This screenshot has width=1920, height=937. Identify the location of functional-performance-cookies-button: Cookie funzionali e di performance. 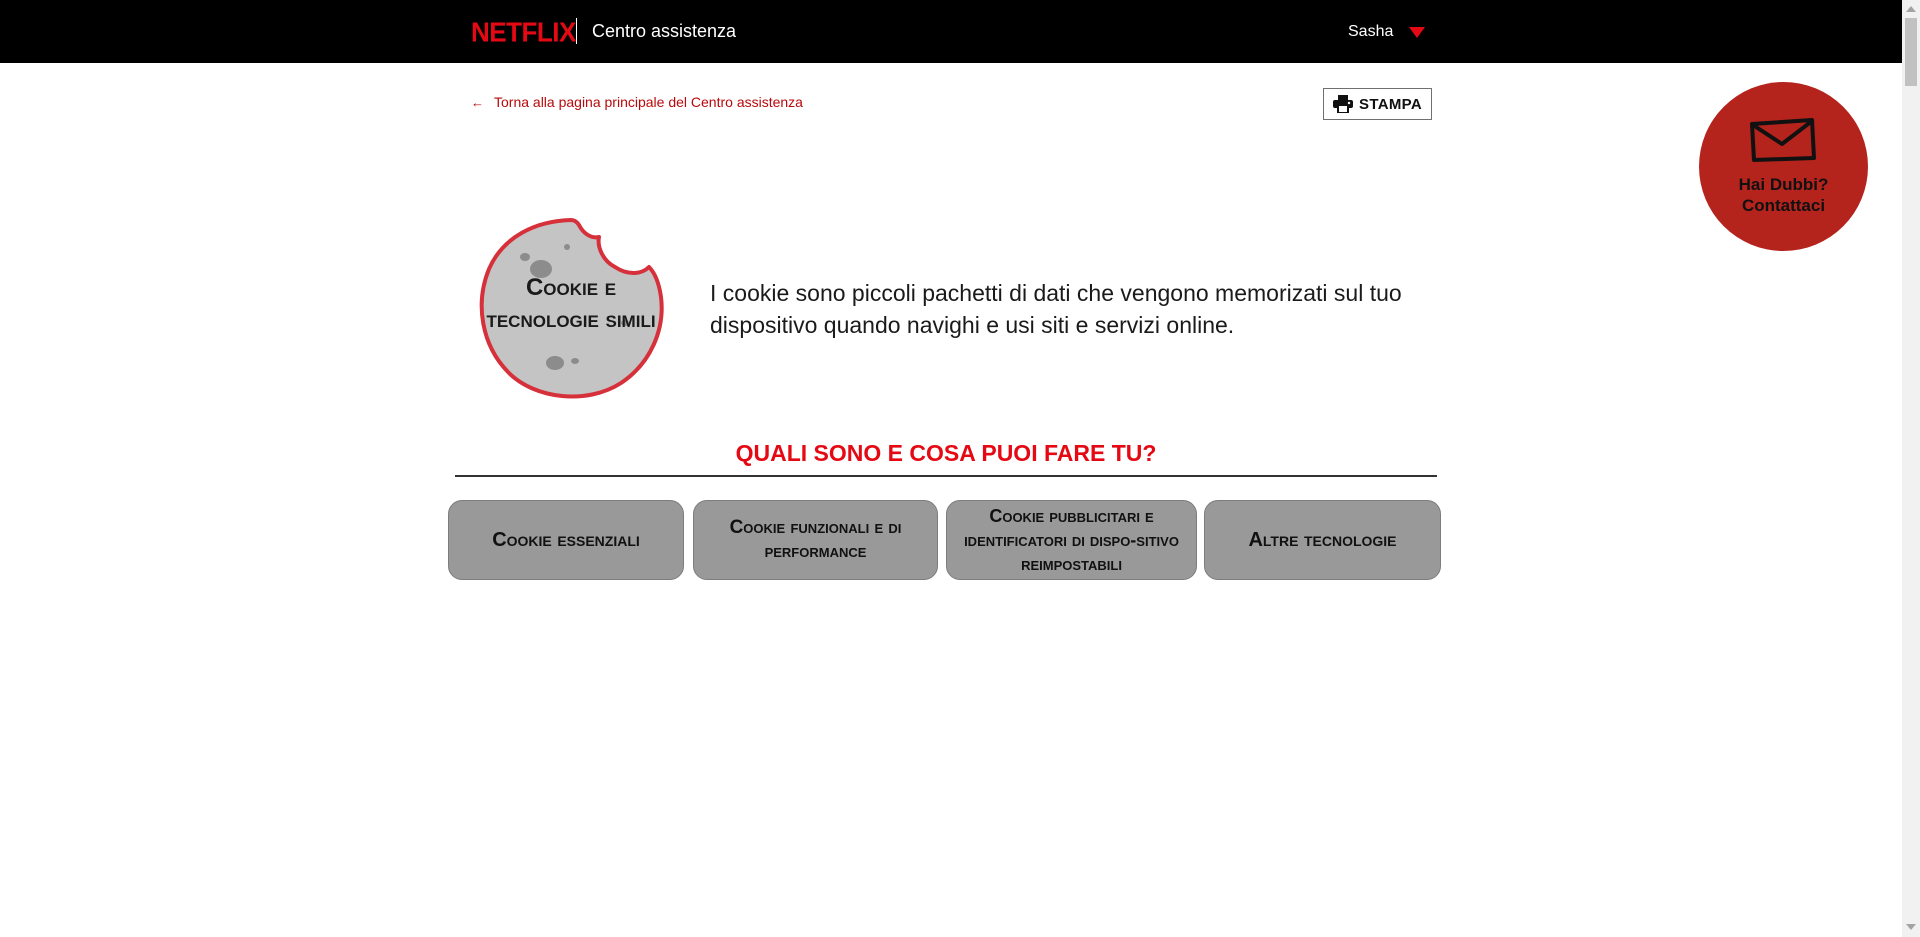
(815, 540).